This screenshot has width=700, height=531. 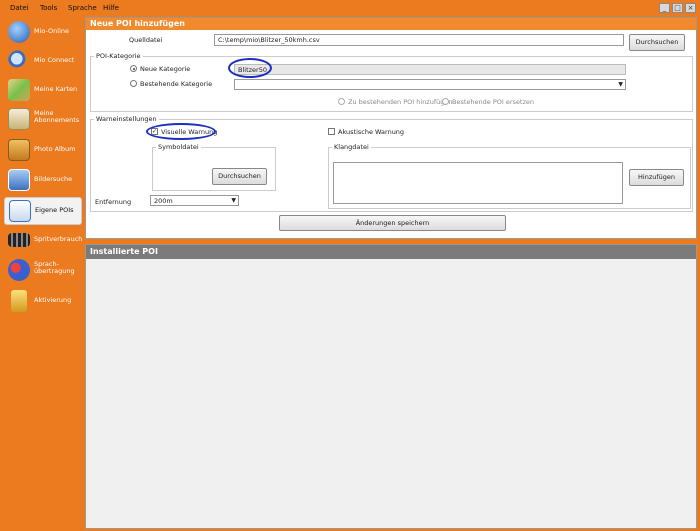 What do you see at coordinates (371, 132) in the screenshot?
I see `akustische-warnung-label: Akustische Warnung` at bounding box center [371, 132].